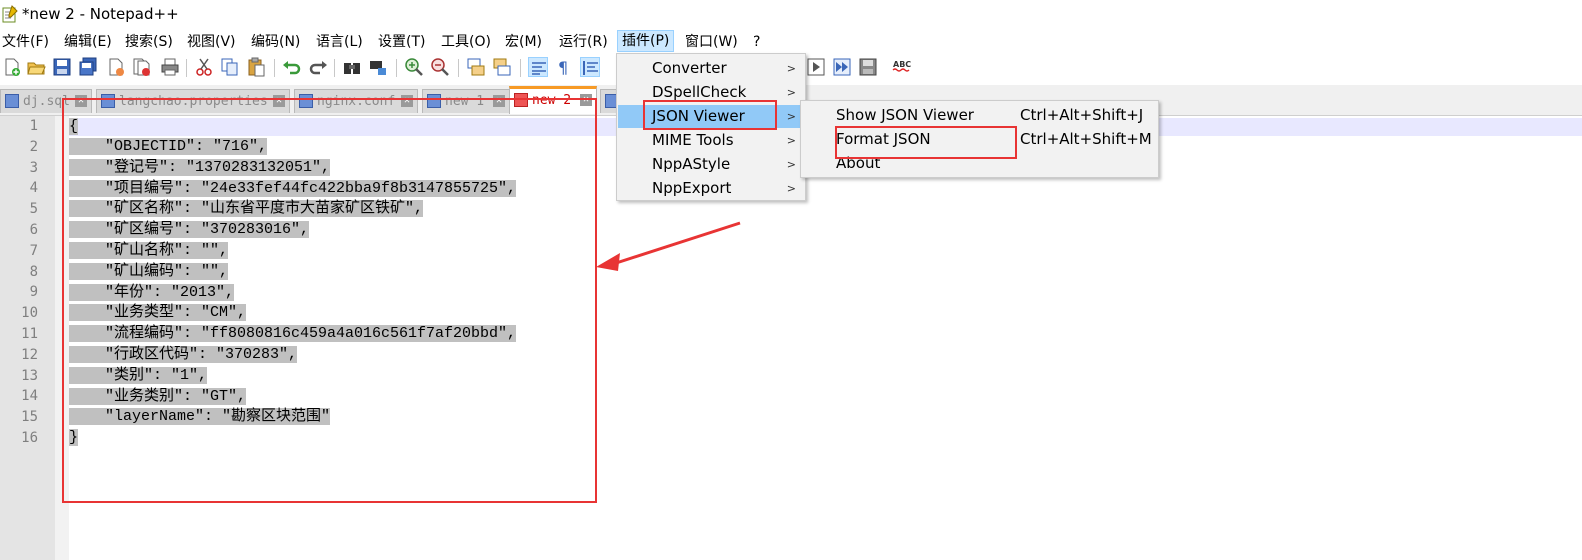 This screenshot has height=560, width=1582. I want to click on replace-icon, so click(378, 67).